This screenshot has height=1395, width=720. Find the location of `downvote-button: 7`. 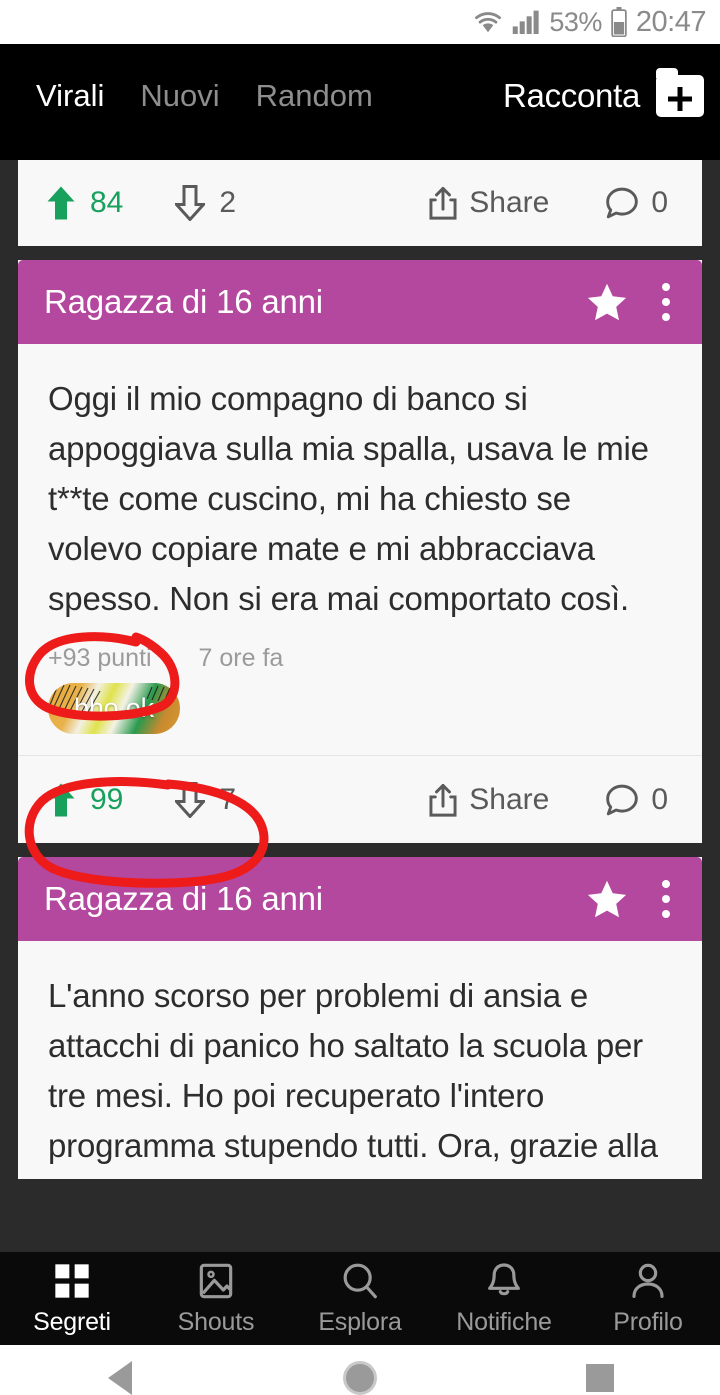

downvote-button: 7 is located at coordinates (205, 800).